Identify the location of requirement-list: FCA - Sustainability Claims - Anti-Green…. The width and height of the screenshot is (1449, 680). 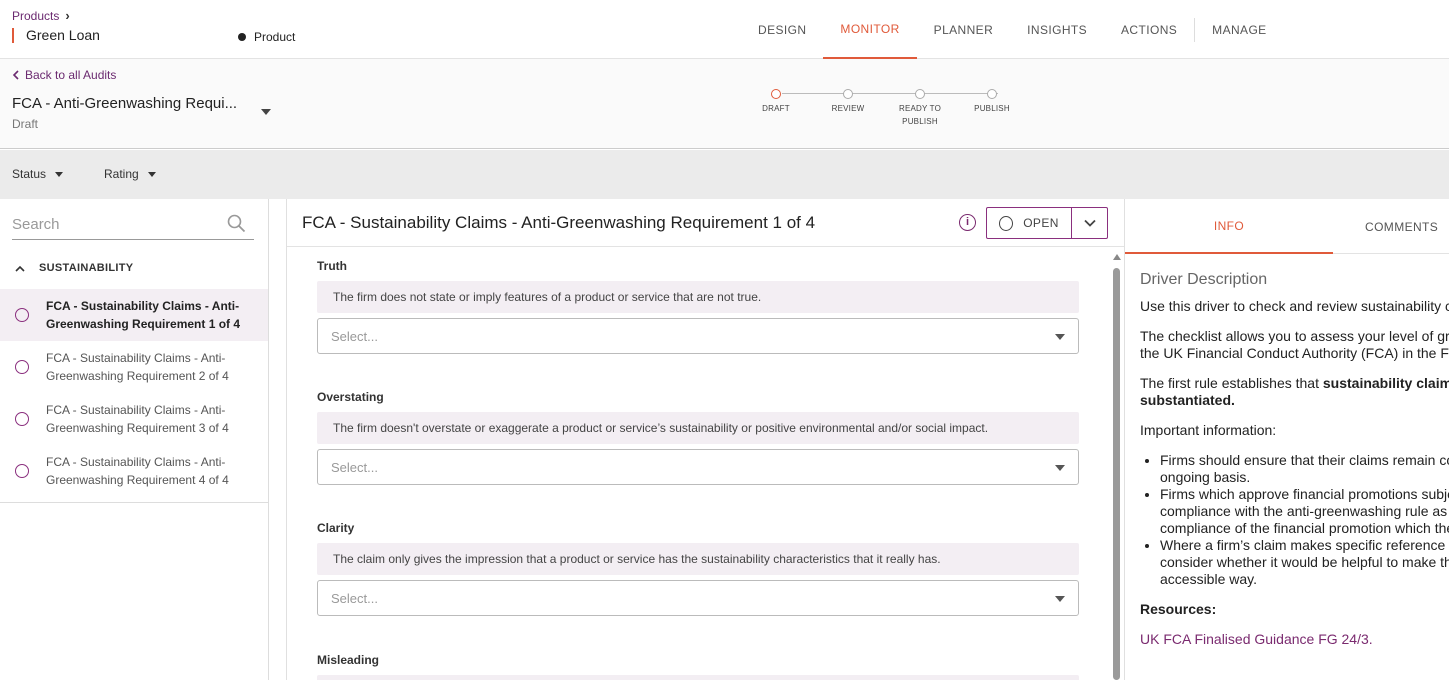
(134, 393).